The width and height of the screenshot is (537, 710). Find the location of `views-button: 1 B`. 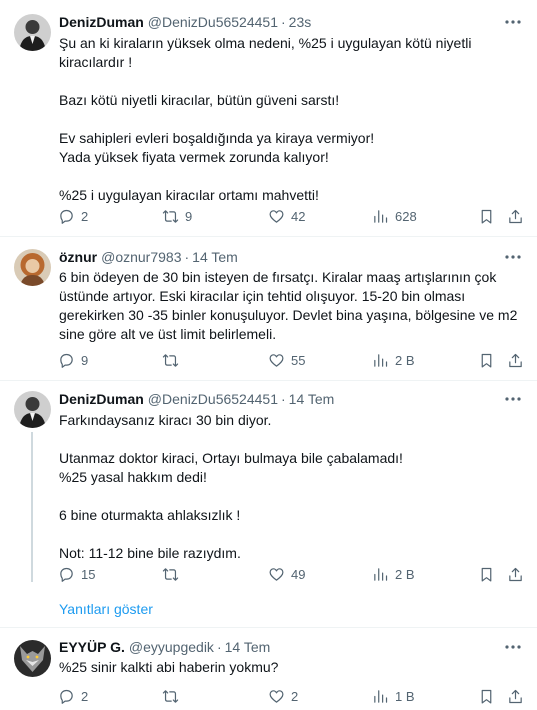

views-button: 1 B is located at coordinates (393, 696).